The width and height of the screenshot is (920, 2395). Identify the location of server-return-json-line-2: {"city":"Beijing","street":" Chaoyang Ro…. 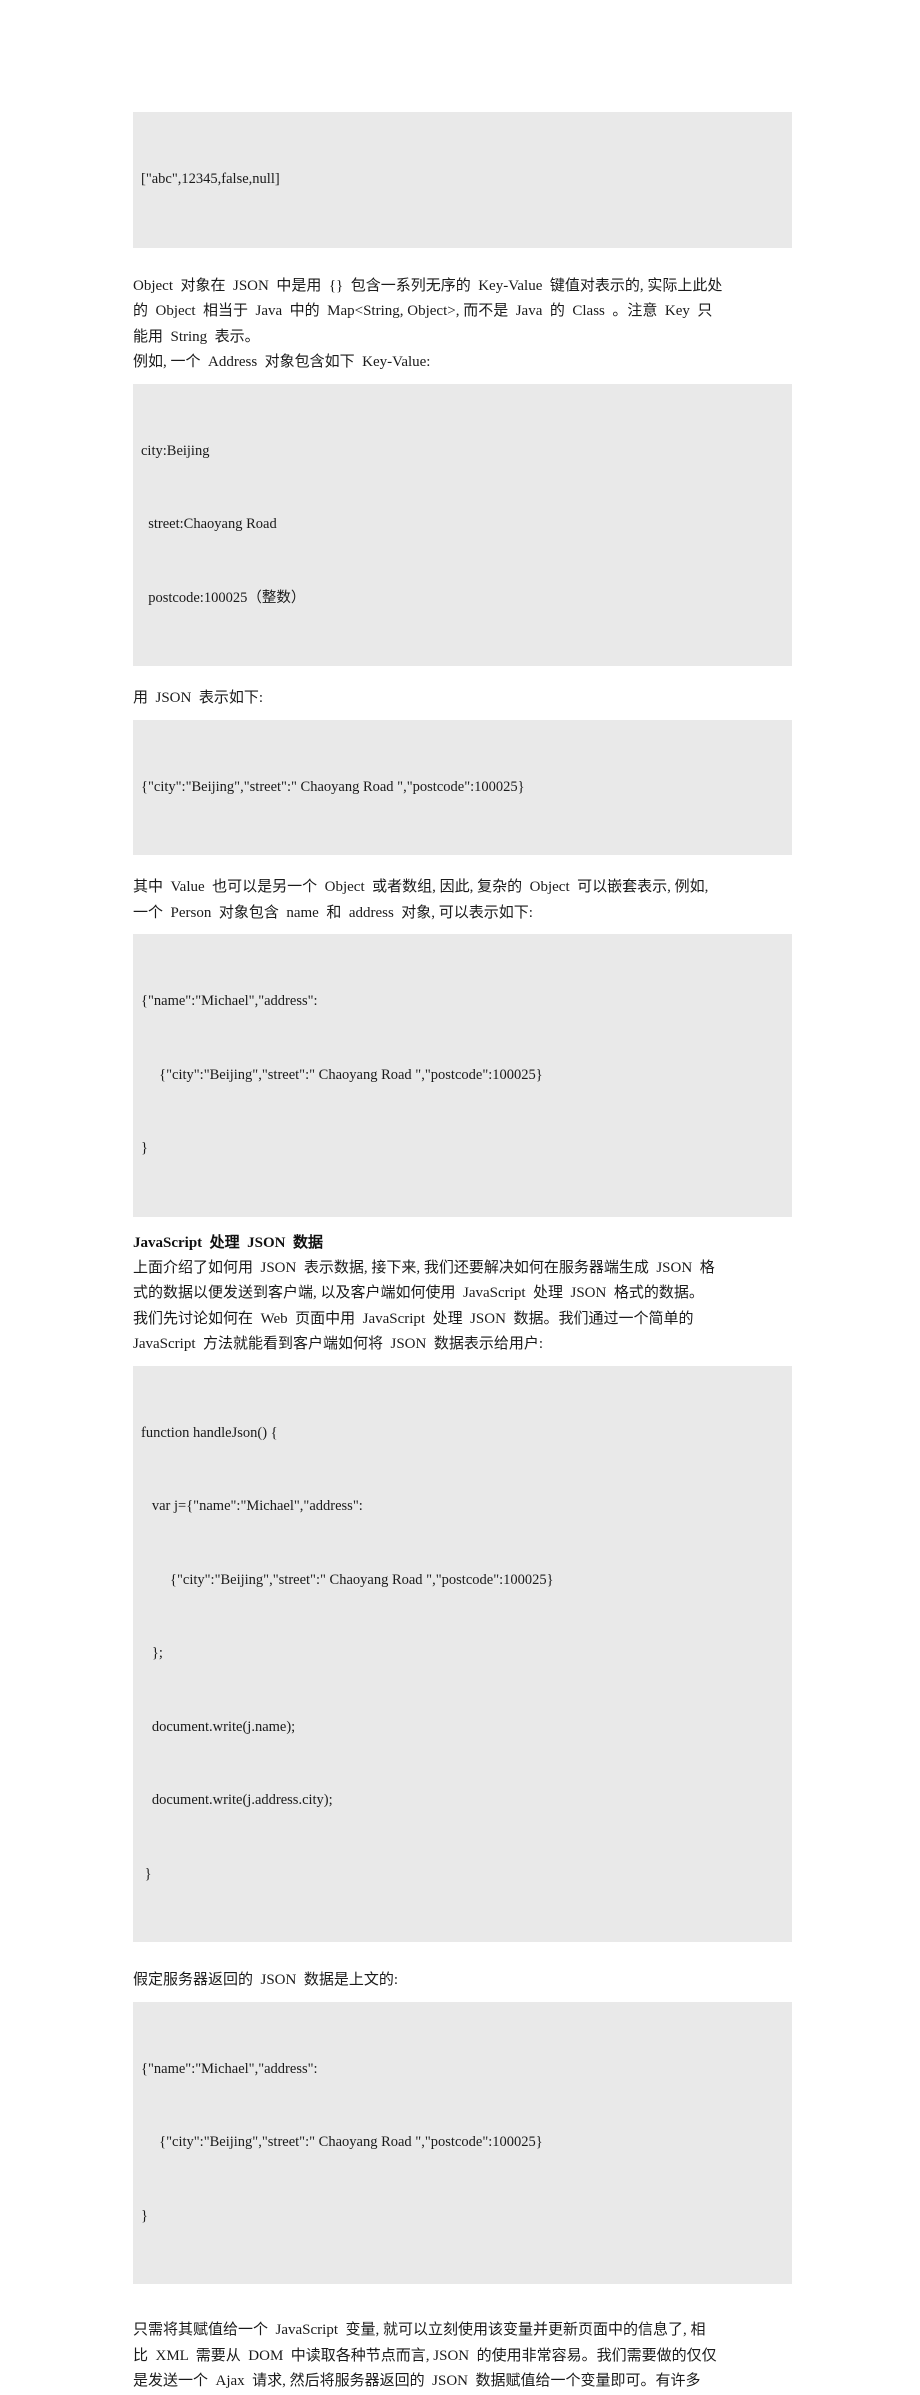
(342, 2142).